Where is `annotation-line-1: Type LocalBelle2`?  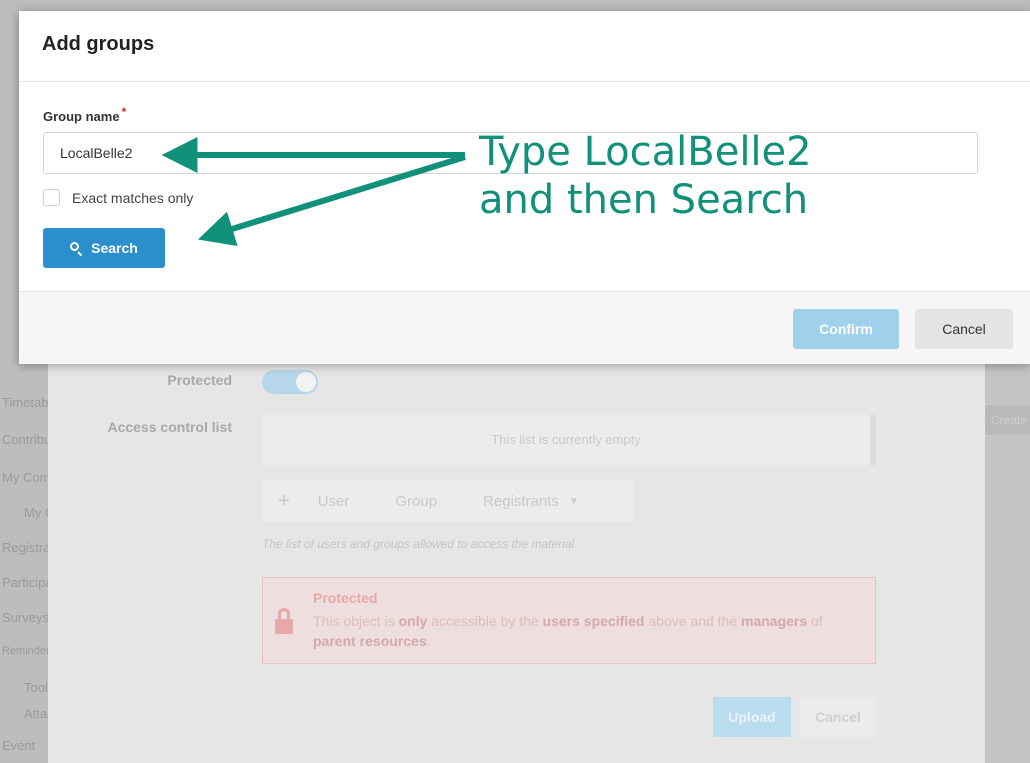 annotation-line-1: Type LocalBelle2 is located at coordinates (645, 152).